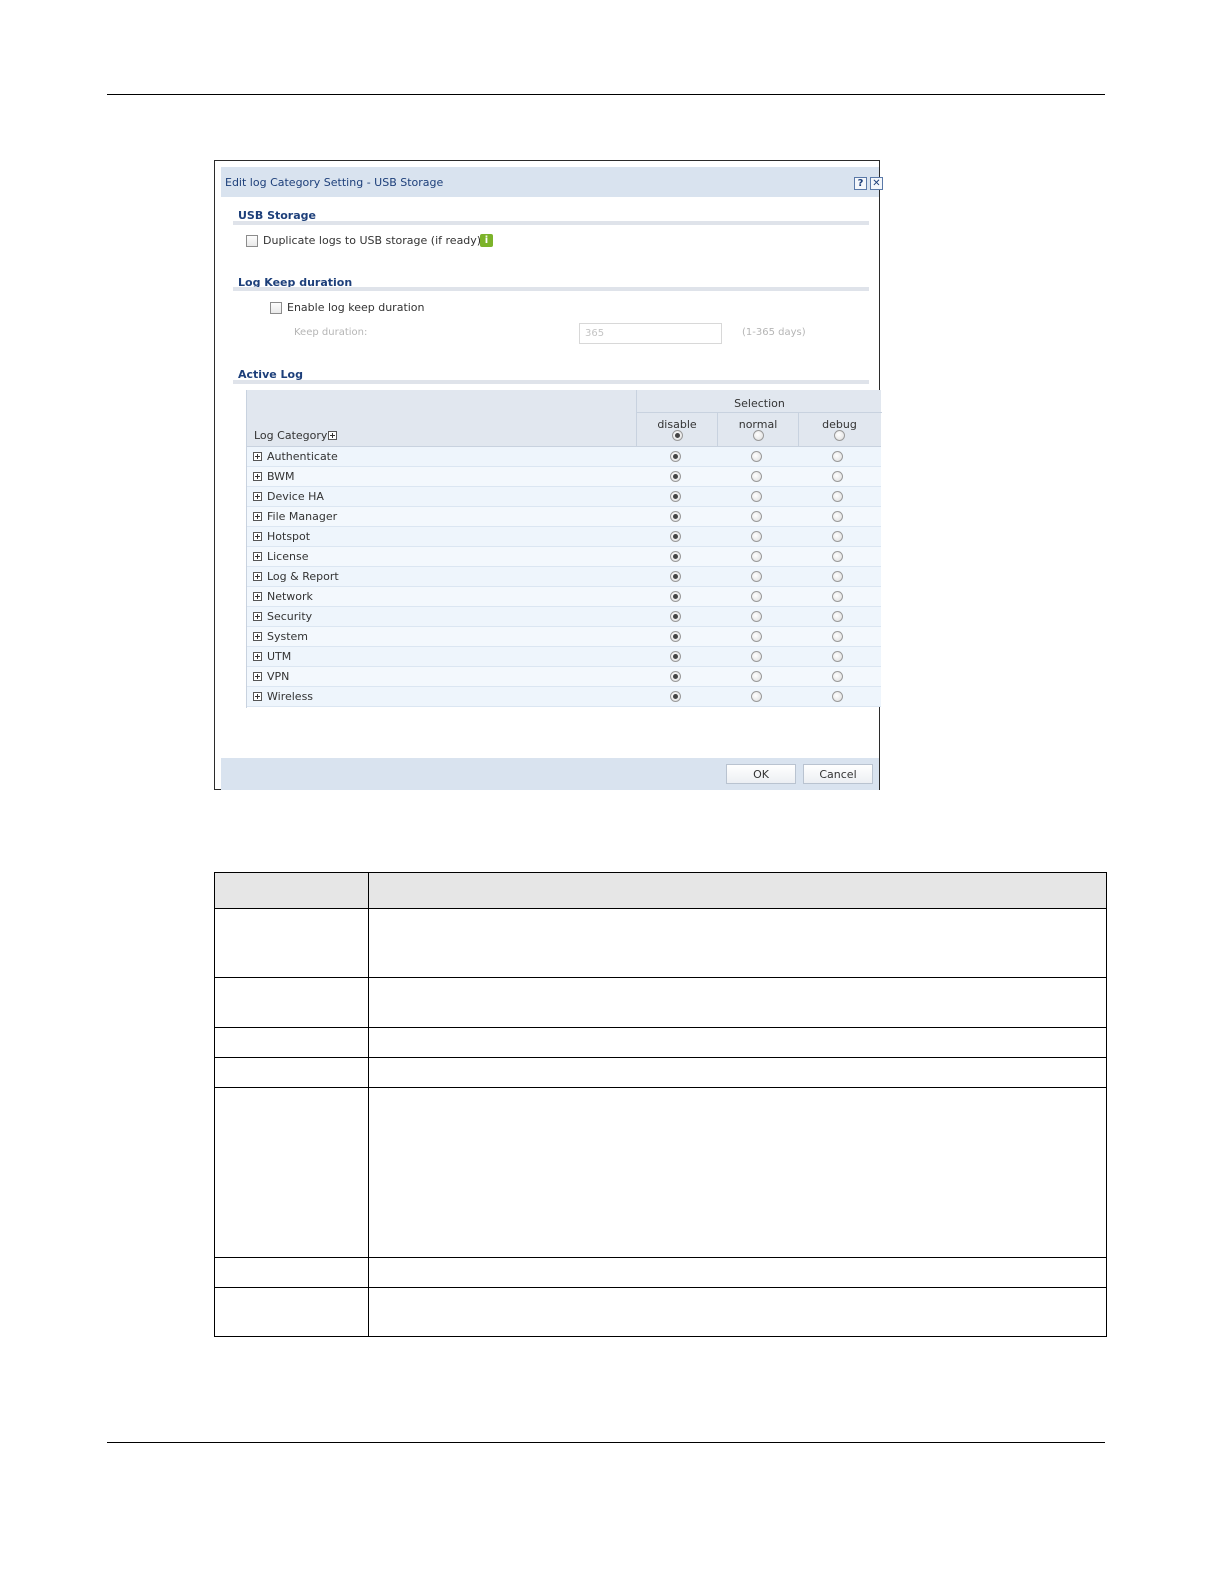  I want to click on expand-all-icon, so click(332, 435).